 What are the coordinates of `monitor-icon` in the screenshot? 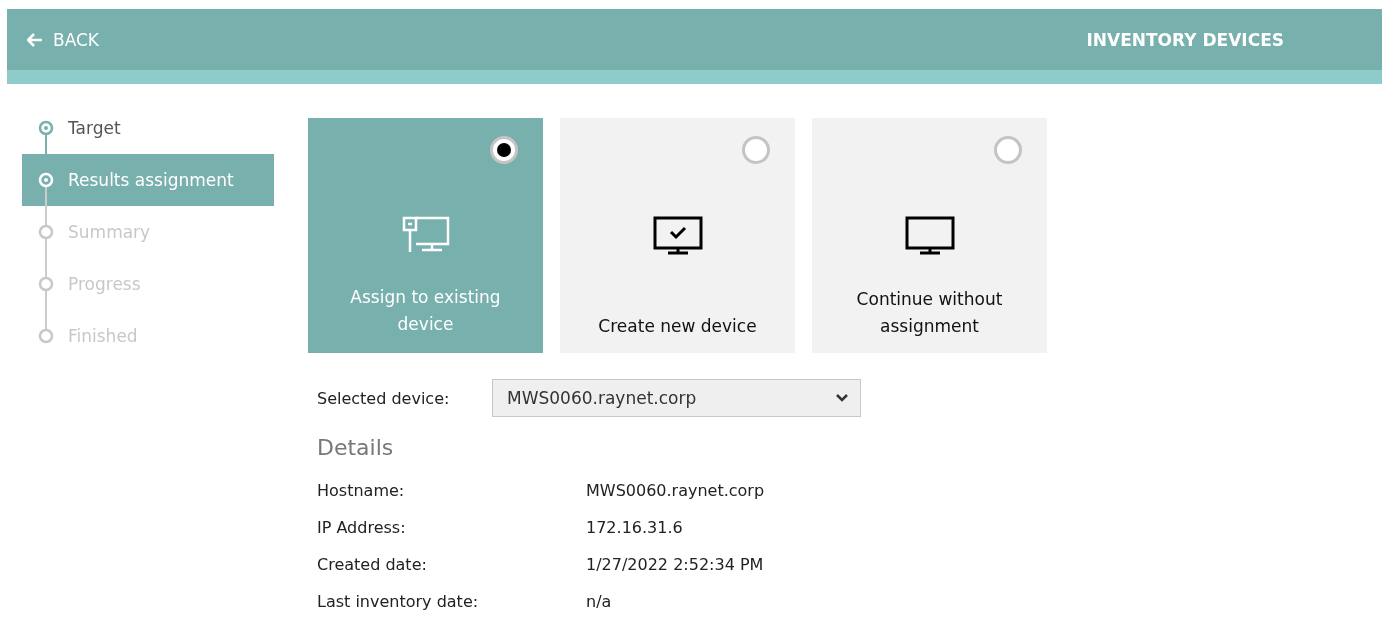 It's located at (929, 236).